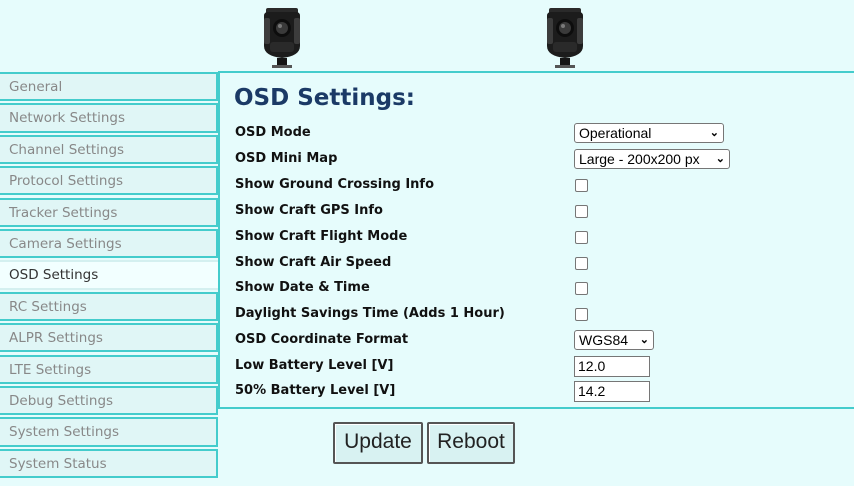 The image size is (854, 486). Describe the element at coordinates (612, 391) in the screenshot. I see `half-battery-level-input: 14.2` at that location.